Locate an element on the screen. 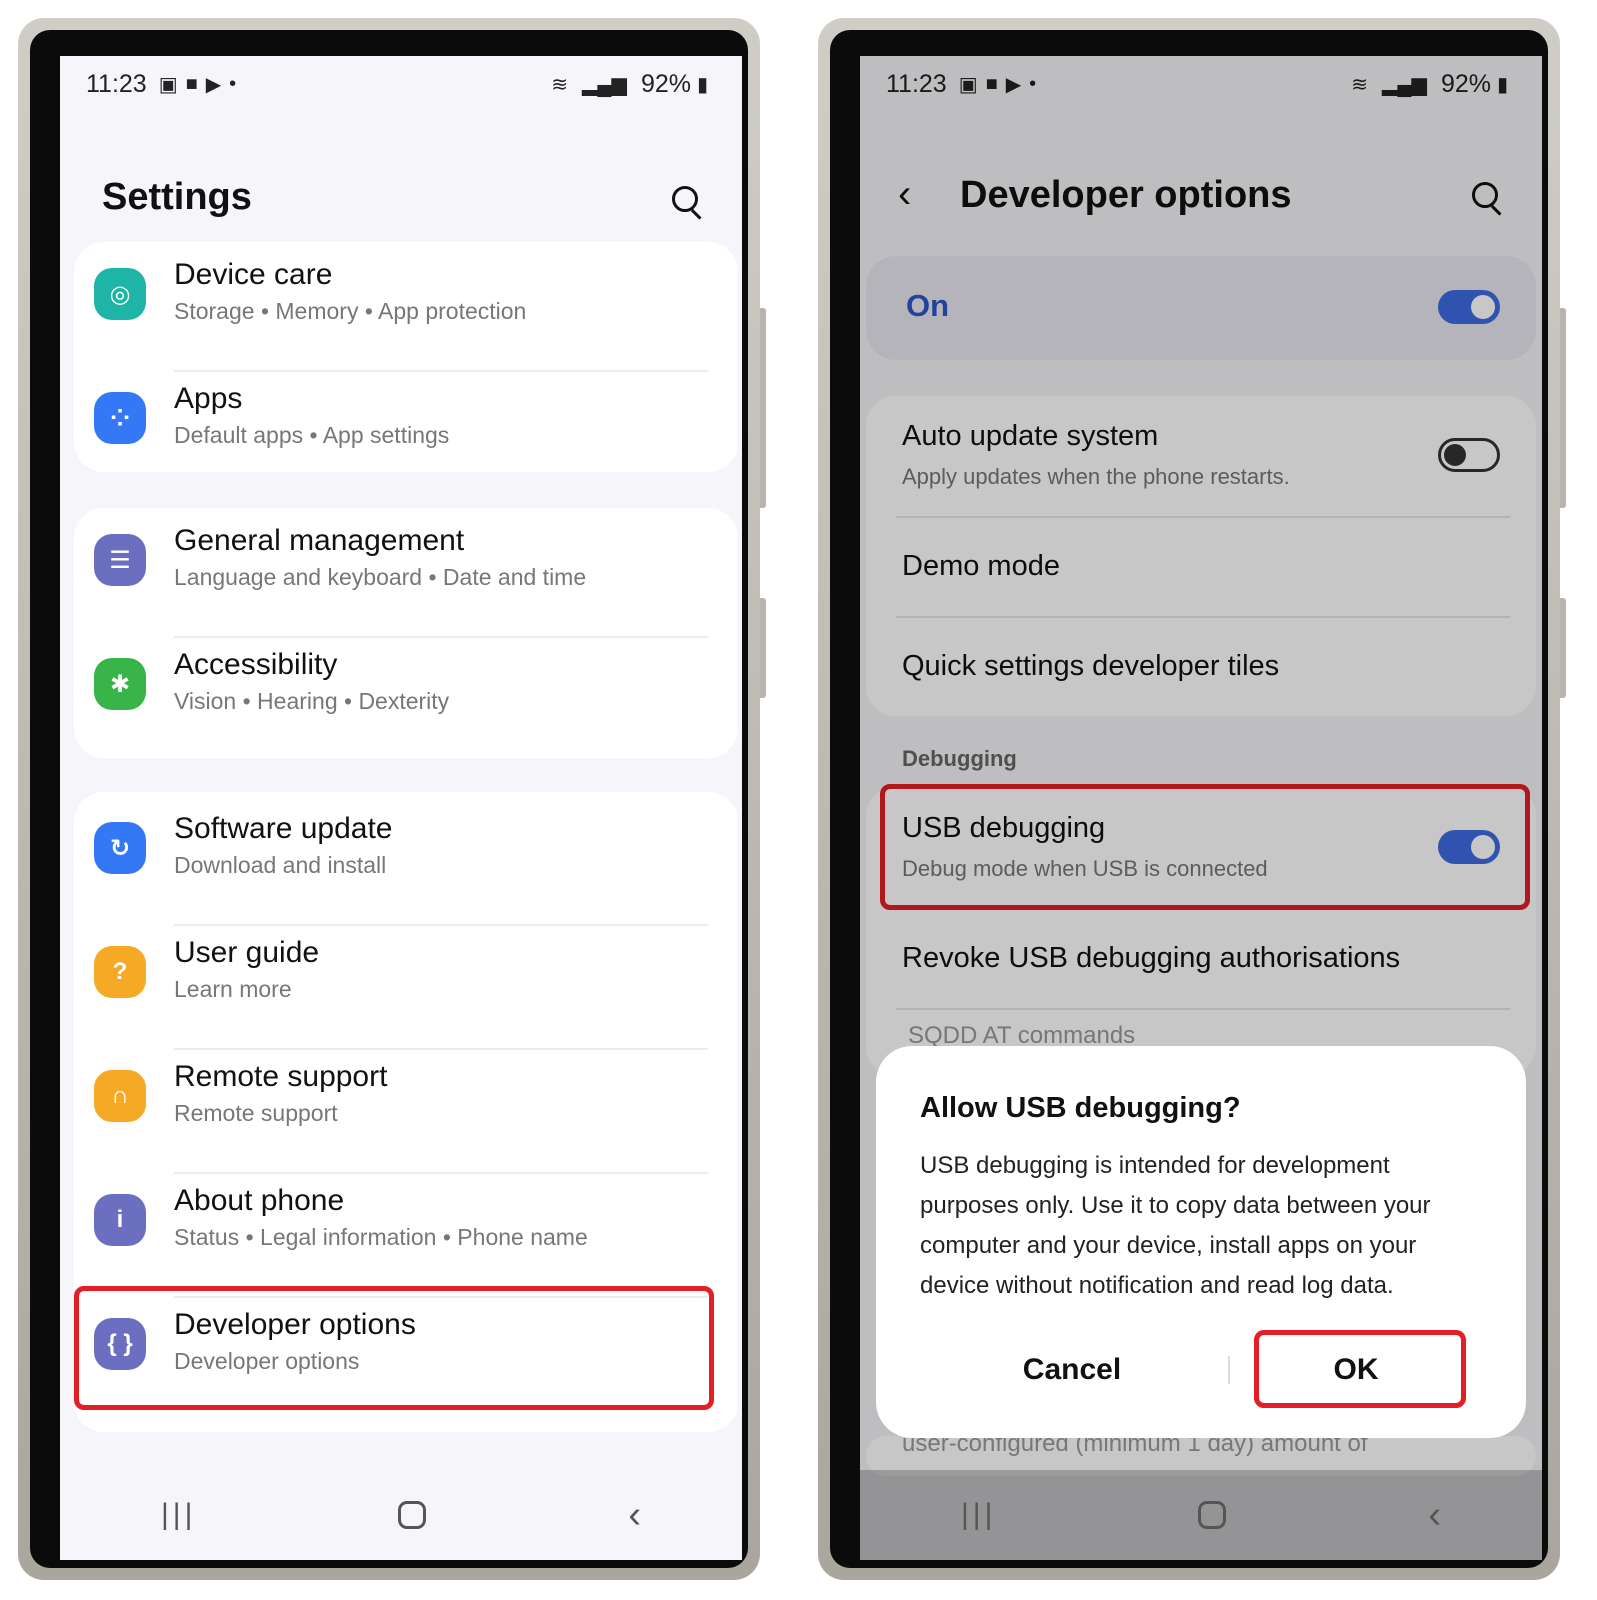 This screenshot has width=1597, height=1600. settings-item-title: General management is located at coordinates (319, 540).